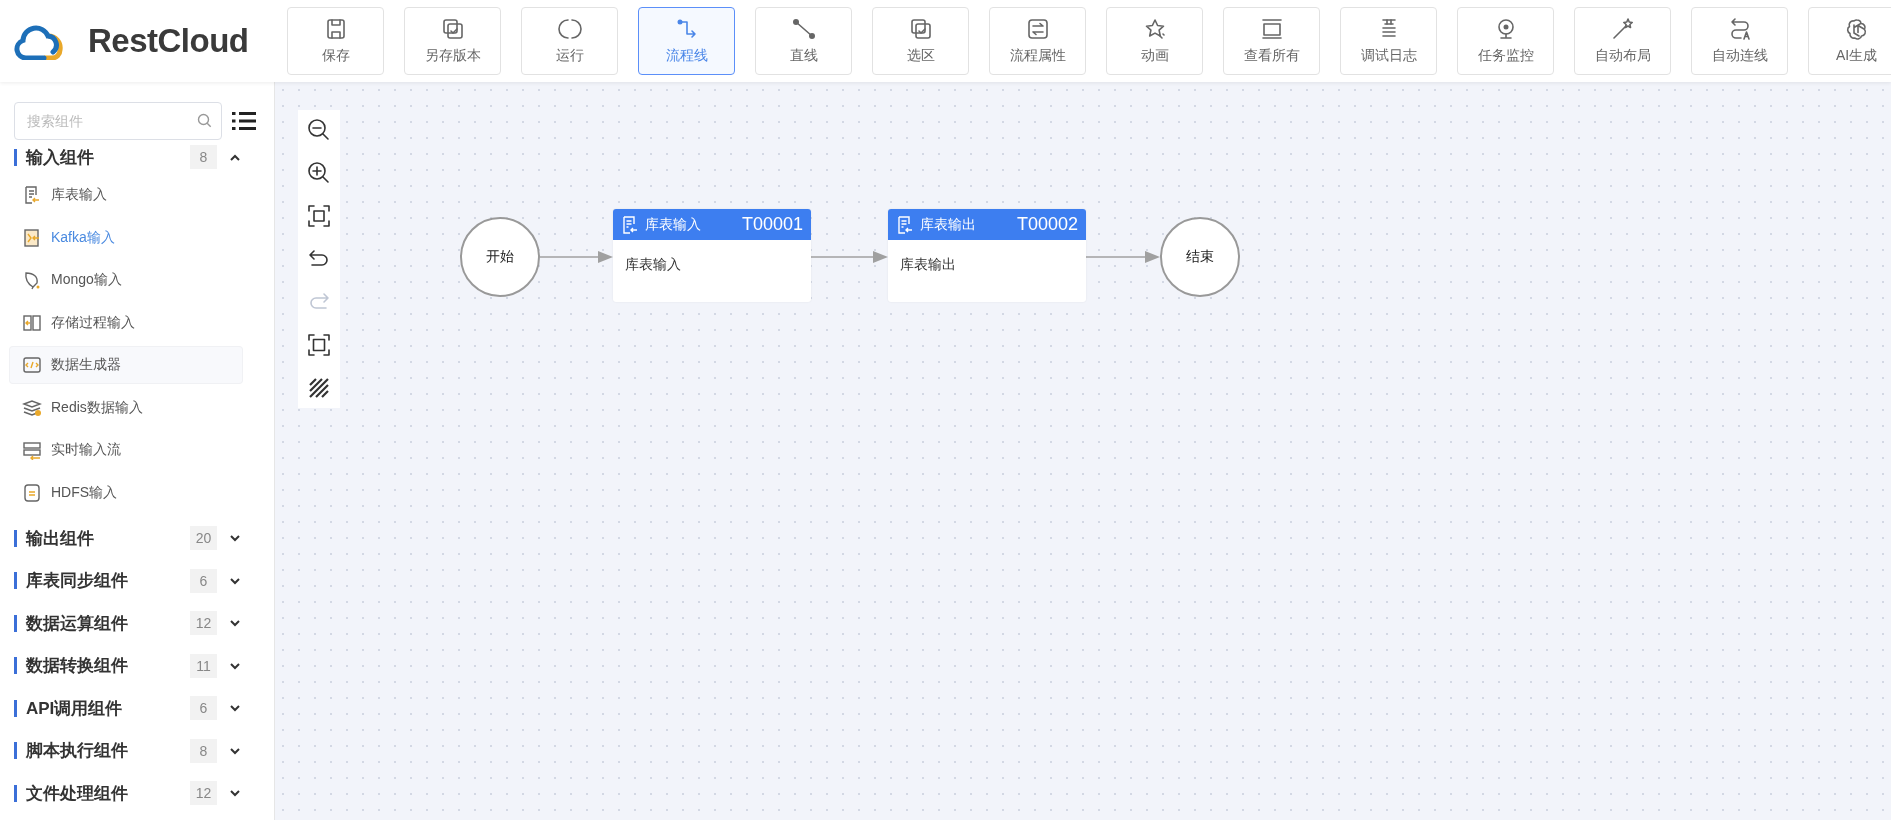  I want to click on cloud-logo-icon, so click(40, 41).